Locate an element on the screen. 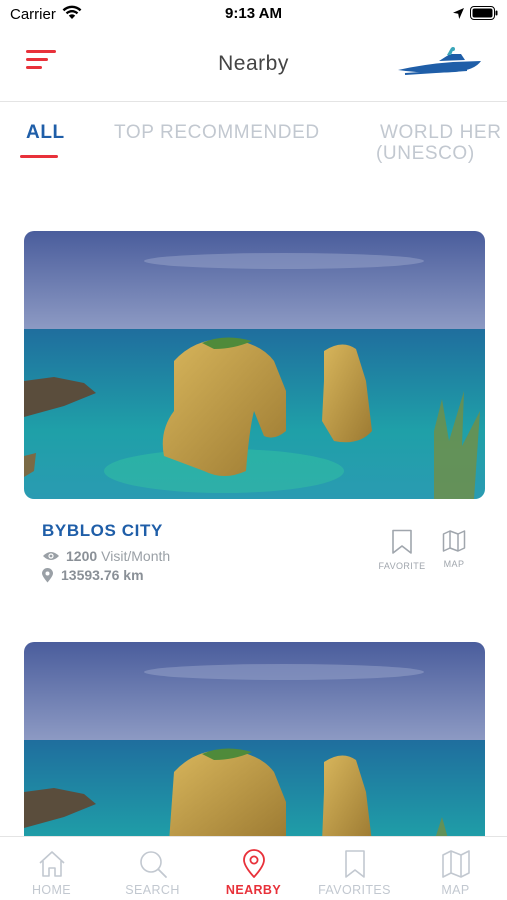 The height and width of the screenshot is (900, 507). bottom-tab-map-label: MAP is located at coordinates (455, 890).